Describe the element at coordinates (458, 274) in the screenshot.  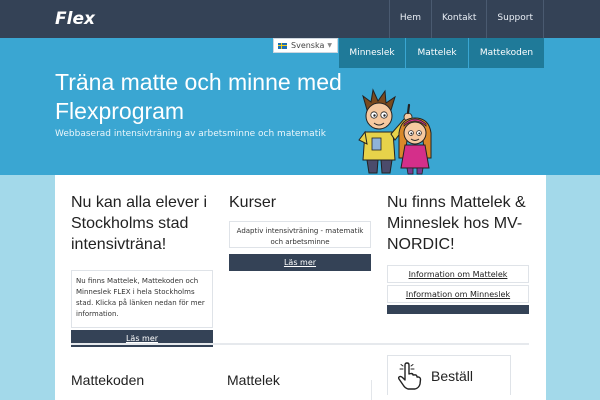
I see `info-mattelek-link: Information om Mattelek` at that location.